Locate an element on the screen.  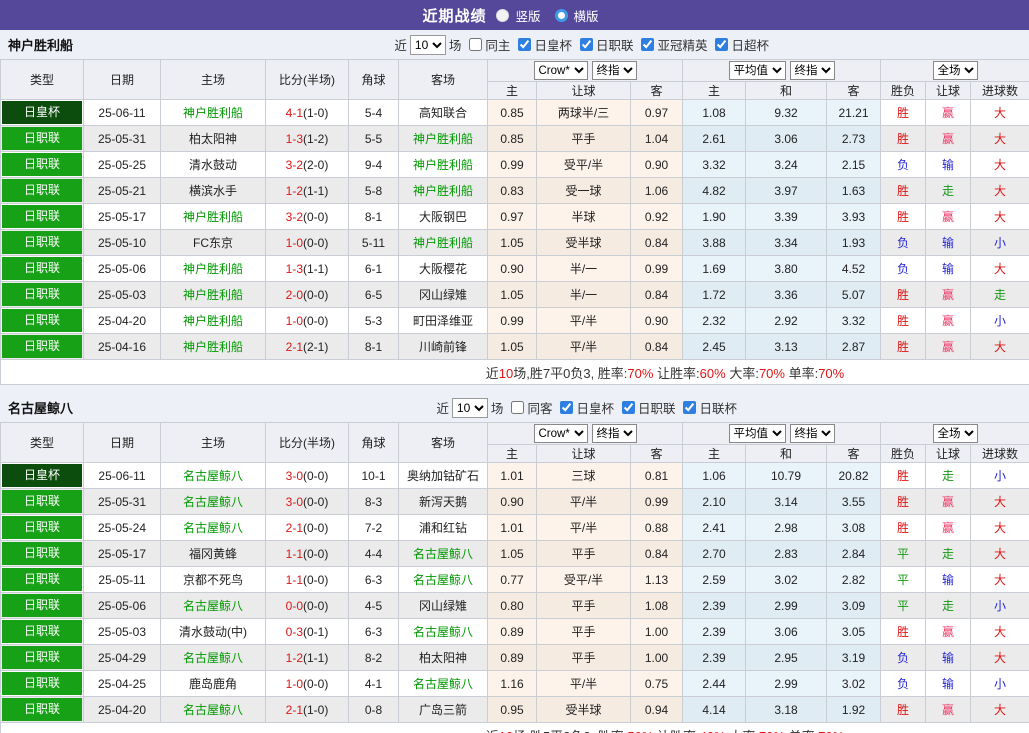
home-team-cell: 神户胜利船 is located at coordinates (213, 294).